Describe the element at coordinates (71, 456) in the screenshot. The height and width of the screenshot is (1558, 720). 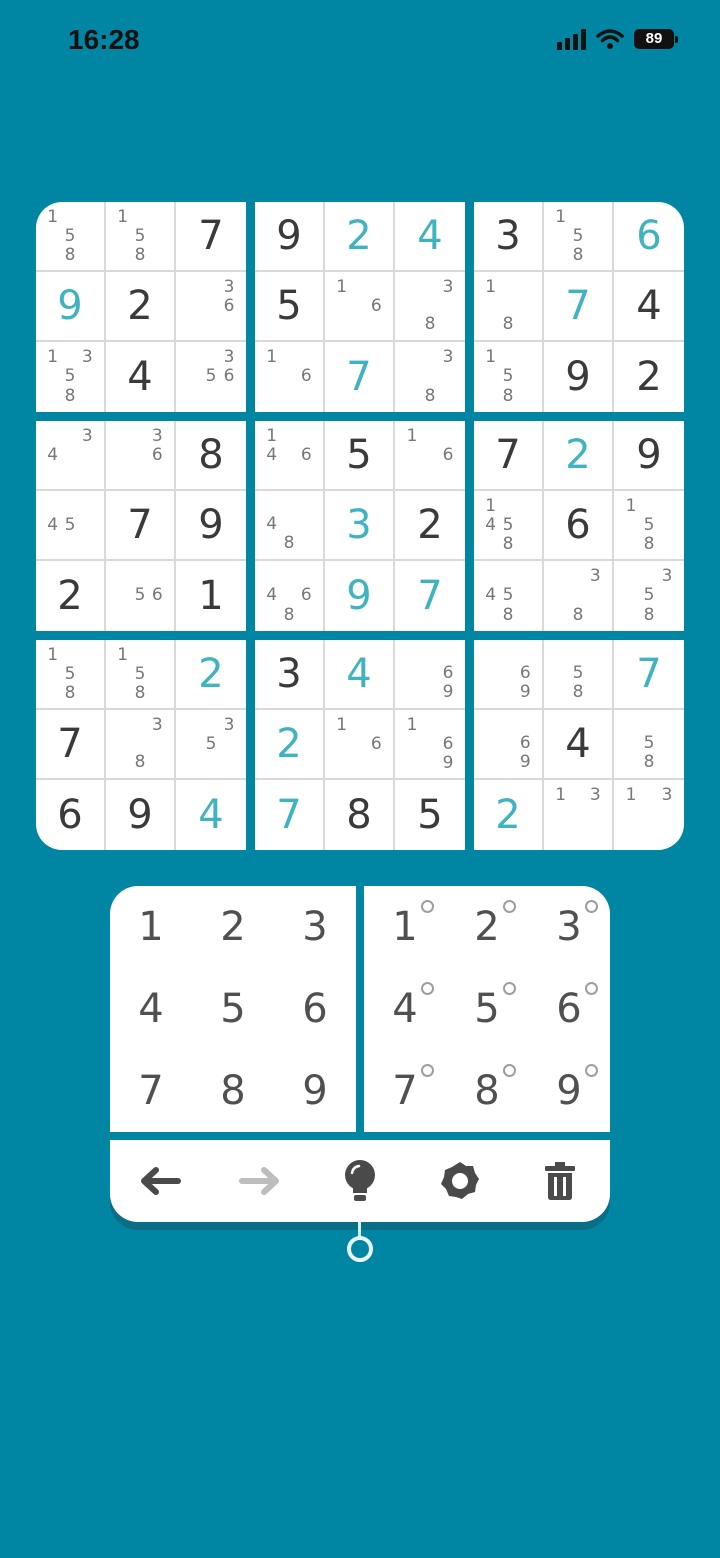
I see `board-cell: 34` at that location.